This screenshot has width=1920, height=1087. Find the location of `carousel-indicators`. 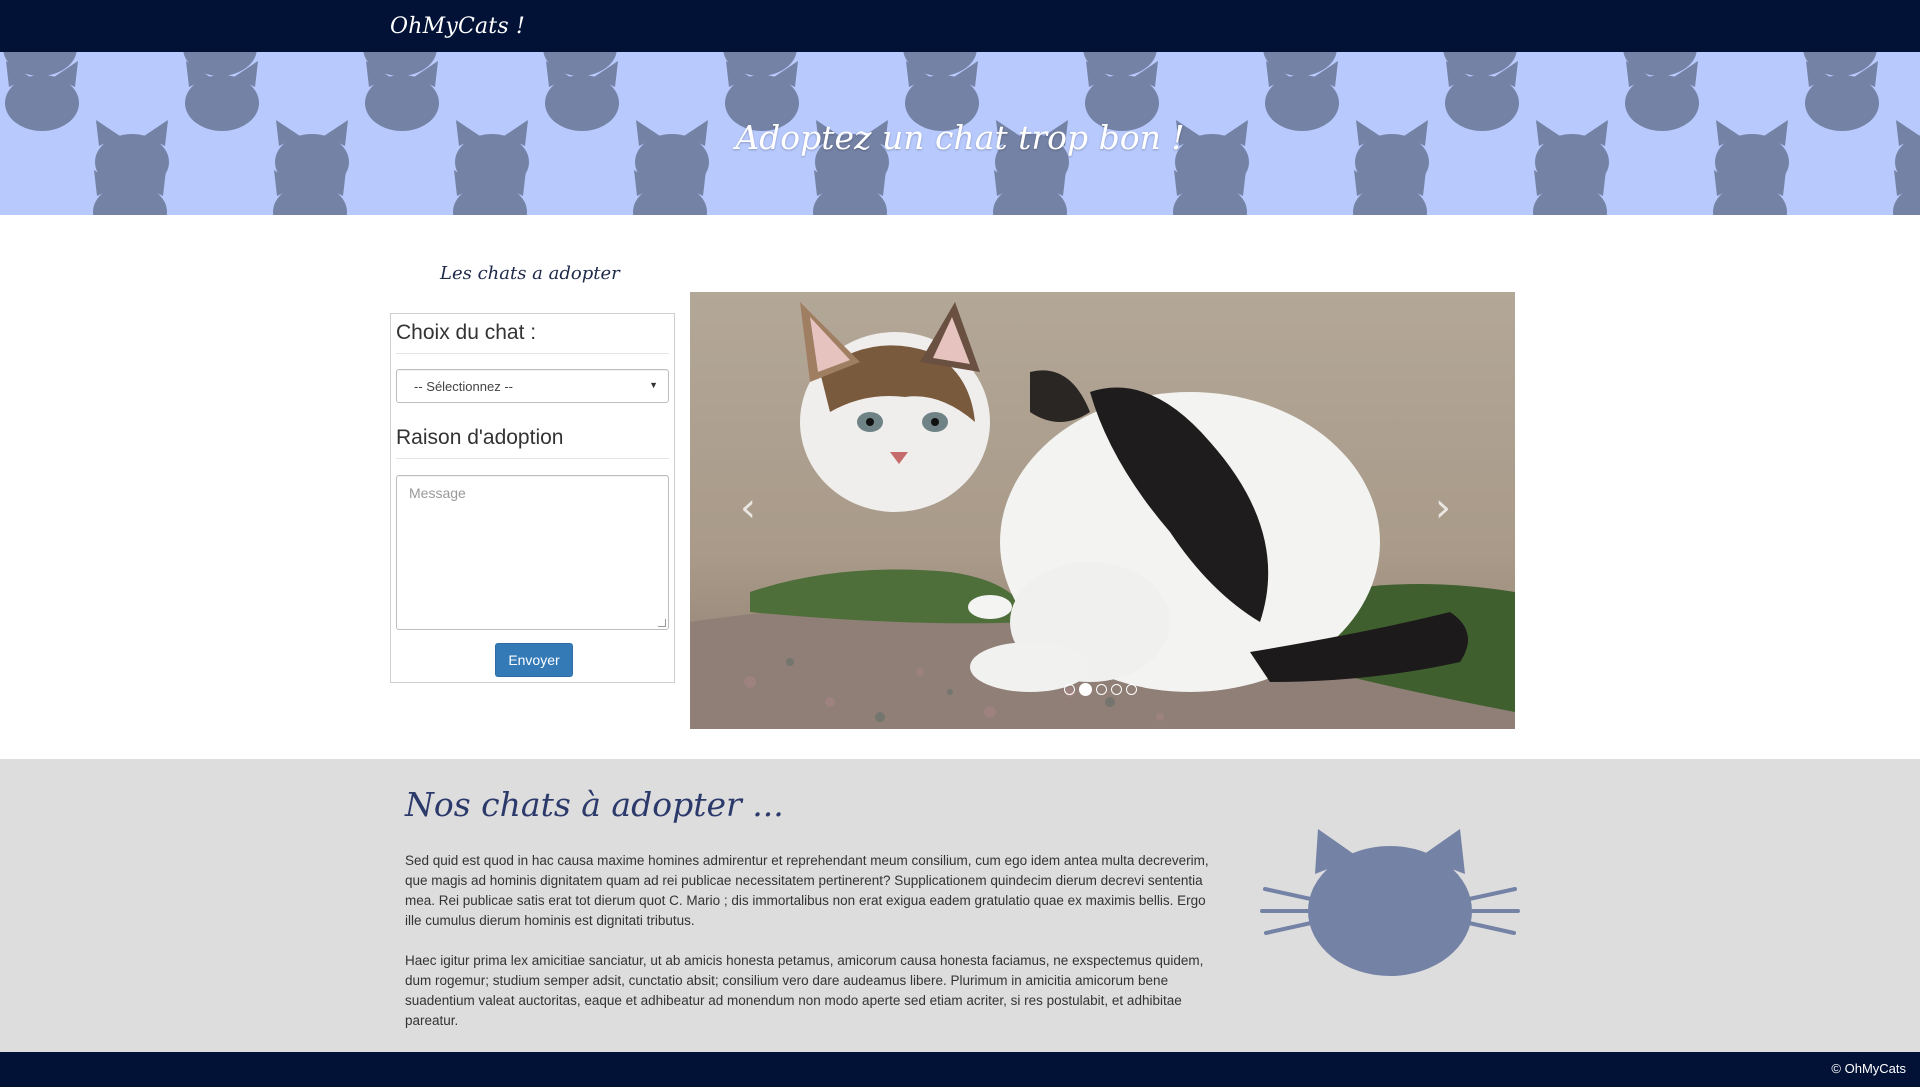

carousel-indicators is located at coordinates (1102, 689).